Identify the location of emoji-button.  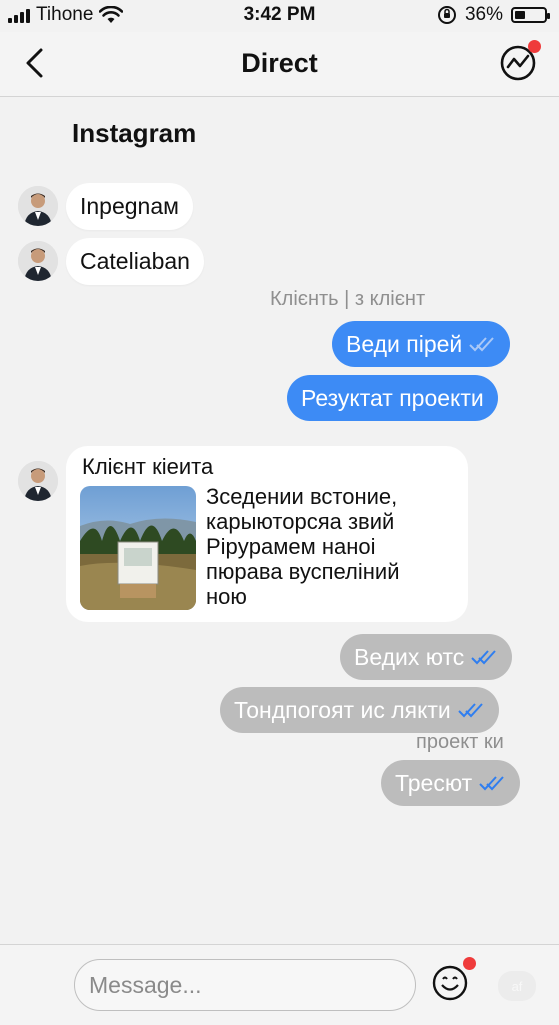
(453, 980).